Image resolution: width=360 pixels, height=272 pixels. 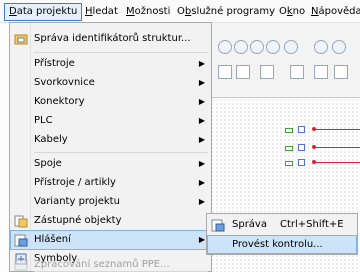 I want to click on menu-item-spoje: Spoje ▶, so click(x=110, y=164).